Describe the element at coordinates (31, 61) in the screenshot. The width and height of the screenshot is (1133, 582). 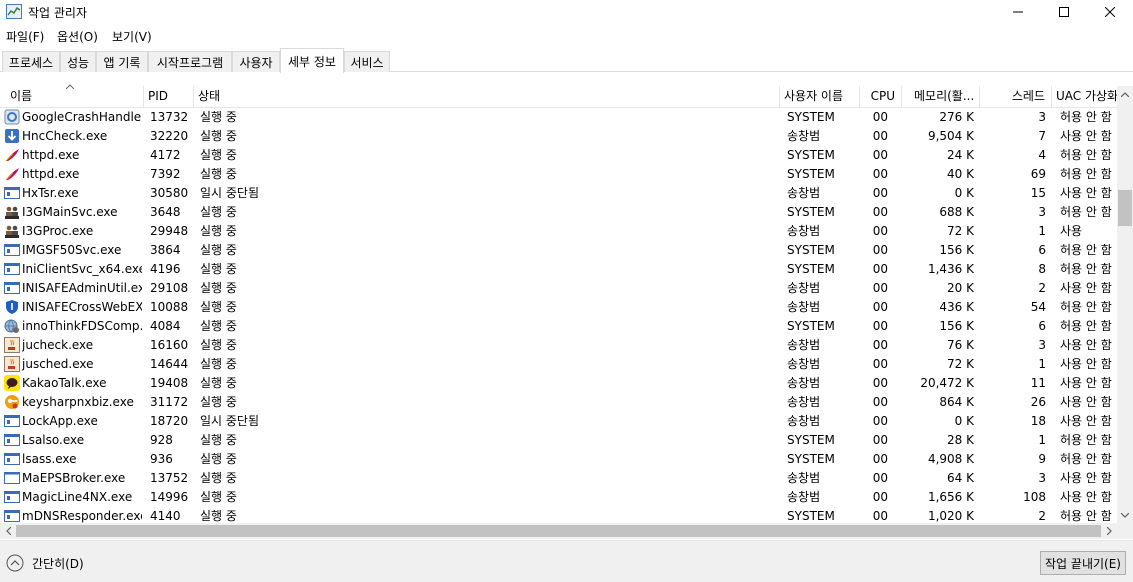
I see `tab-processes: 프로세스` at that location.